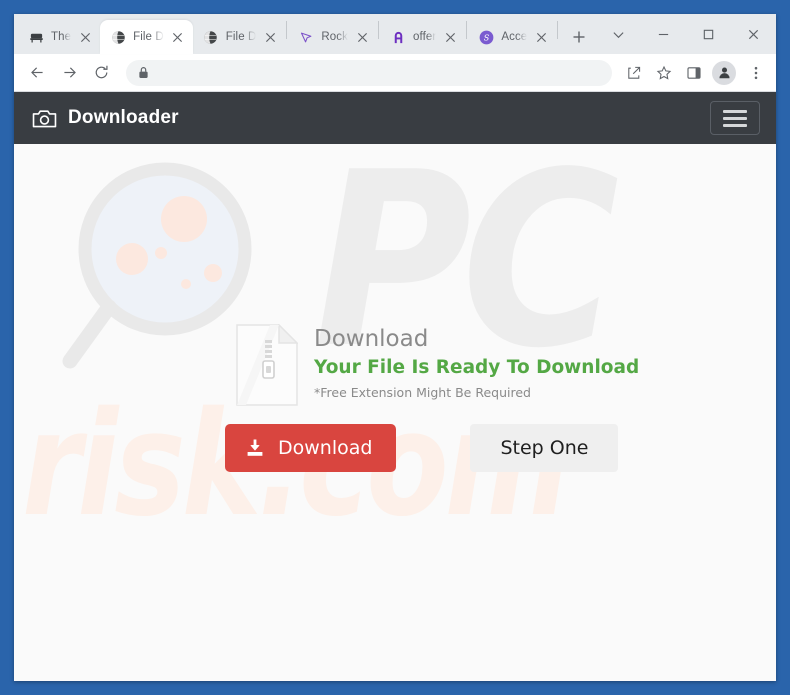 Image resolution: width=790 pixels, height=695 pixels. I want to click on three-dots-icon, so click(756, 73).